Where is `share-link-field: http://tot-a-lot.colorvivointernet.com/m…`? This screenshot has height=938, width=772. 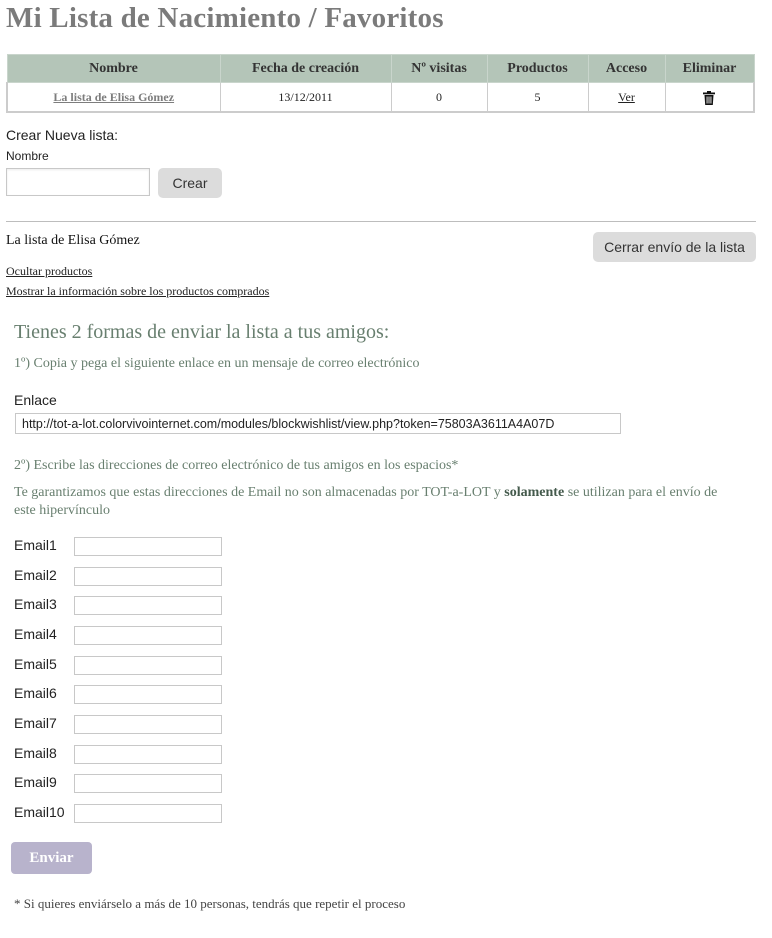
share-link-field: http://tot-a-lot.colorvivointernet.com/m… is located at coordinates (318, 423).